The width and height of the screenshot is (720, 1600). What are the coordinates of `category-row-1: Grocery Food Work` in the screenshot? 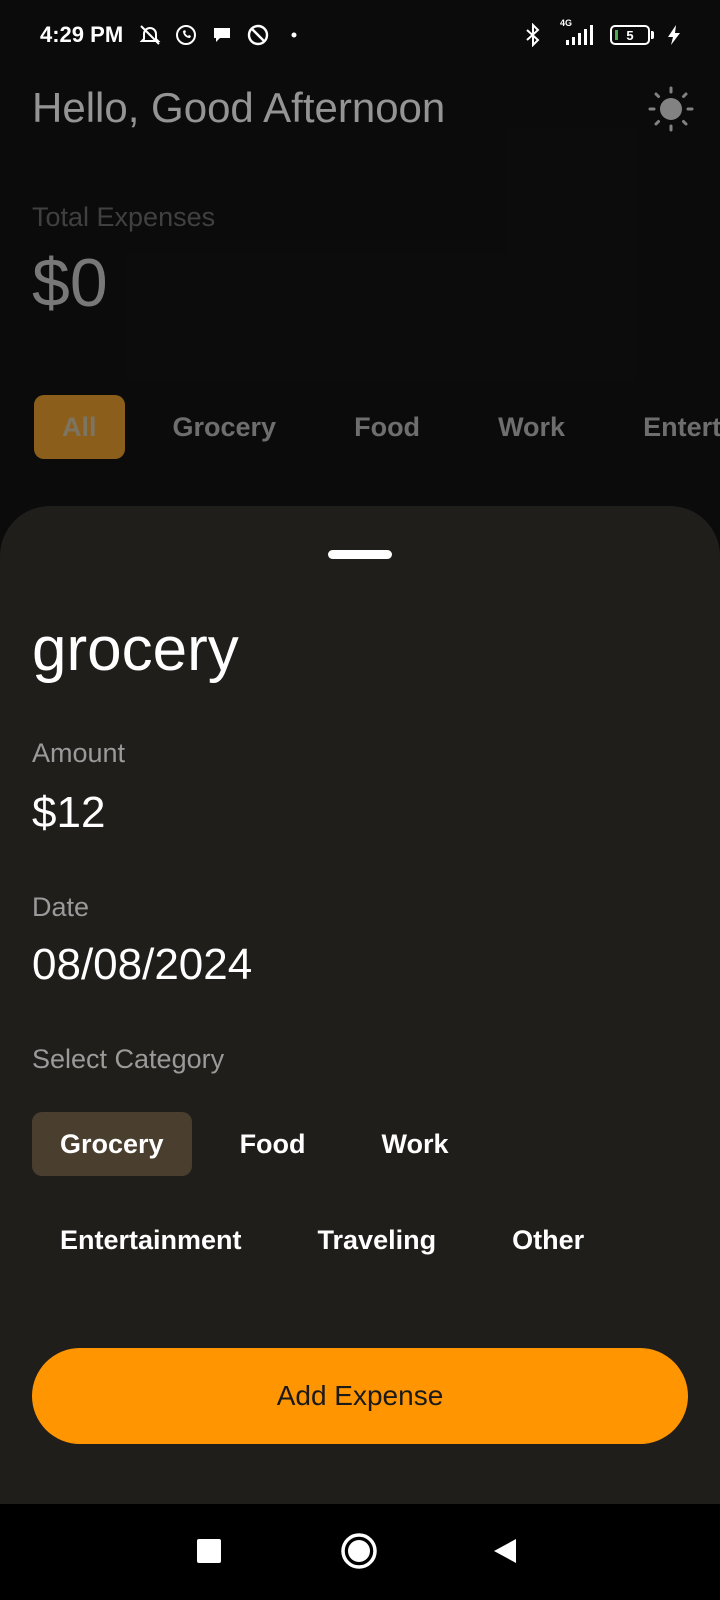 It's located at (264, 1144).